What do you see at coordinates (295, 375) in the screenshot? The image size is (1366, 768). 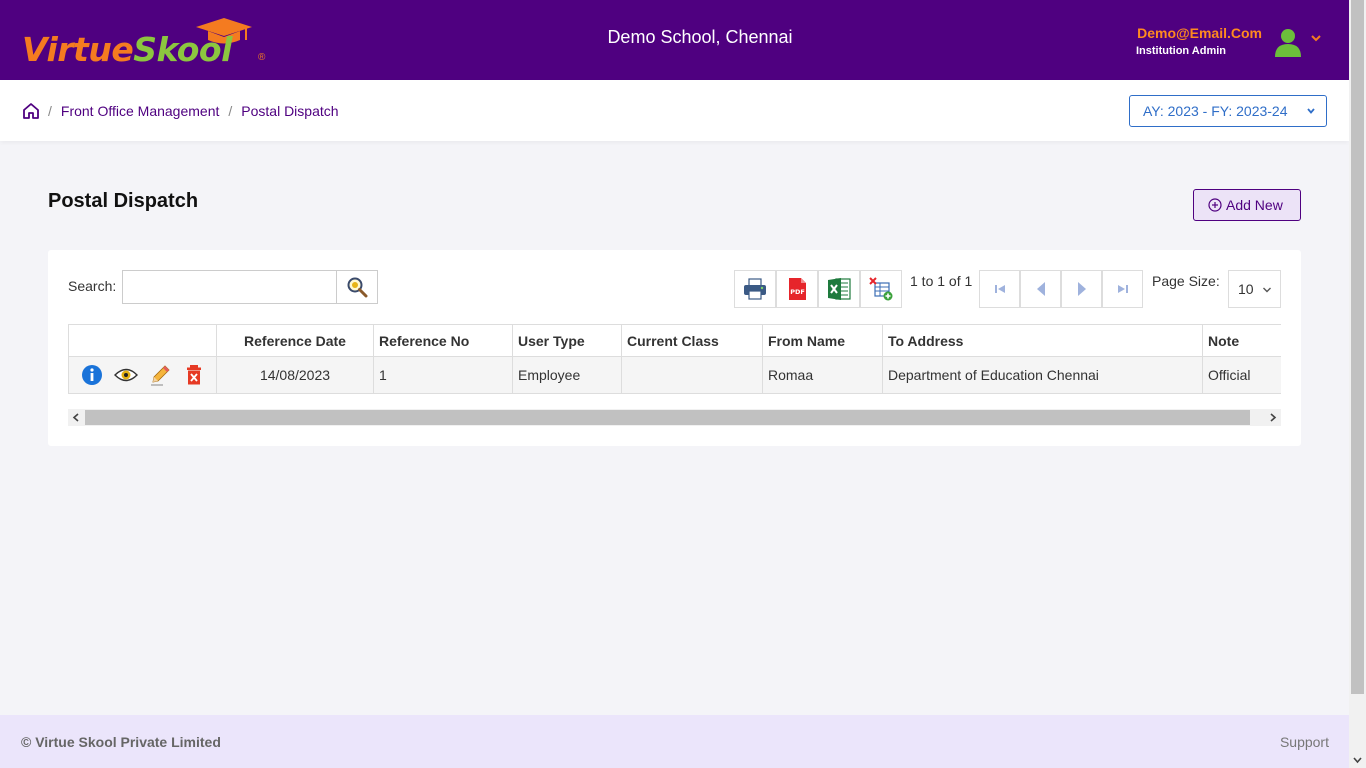 I see `cell-reference-date: 14/08/2023` at bounding box center [295, 375].